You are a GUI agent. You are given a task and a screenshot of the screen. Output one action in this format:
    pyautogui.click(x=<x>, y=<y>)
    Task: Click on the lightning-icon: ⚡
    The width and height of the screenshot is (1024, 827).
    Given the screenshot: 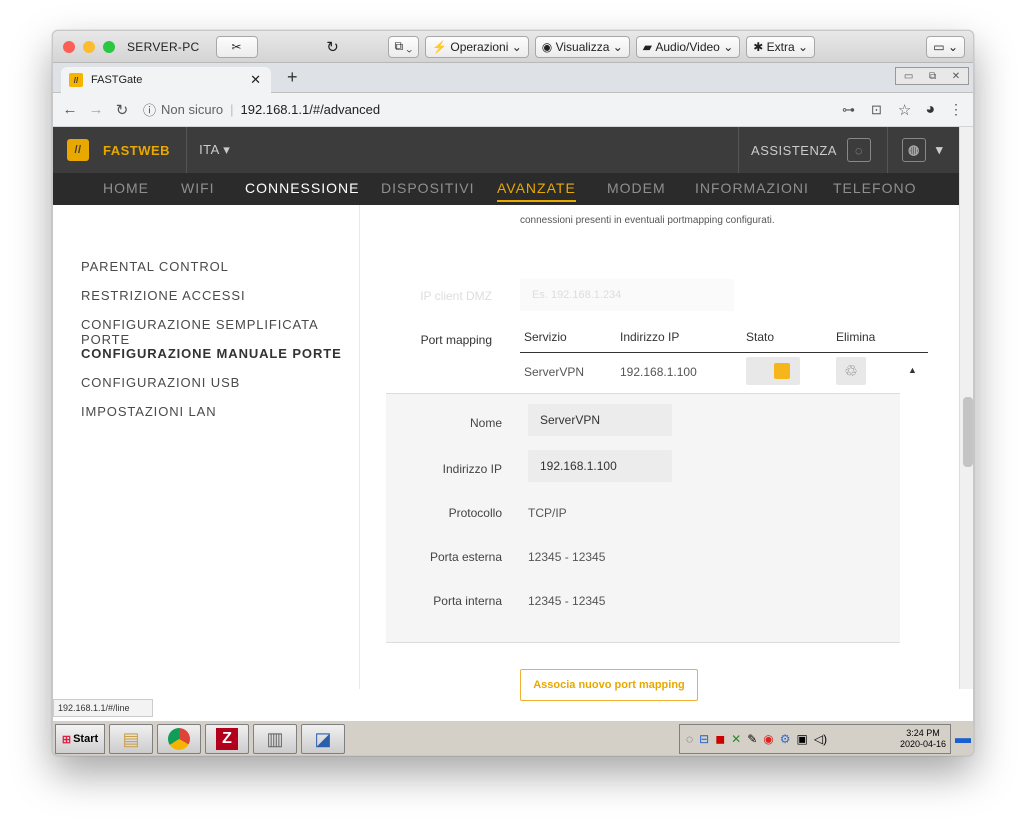 What is the action you would take?
    pyautogui.click(x=441, y=46)
    